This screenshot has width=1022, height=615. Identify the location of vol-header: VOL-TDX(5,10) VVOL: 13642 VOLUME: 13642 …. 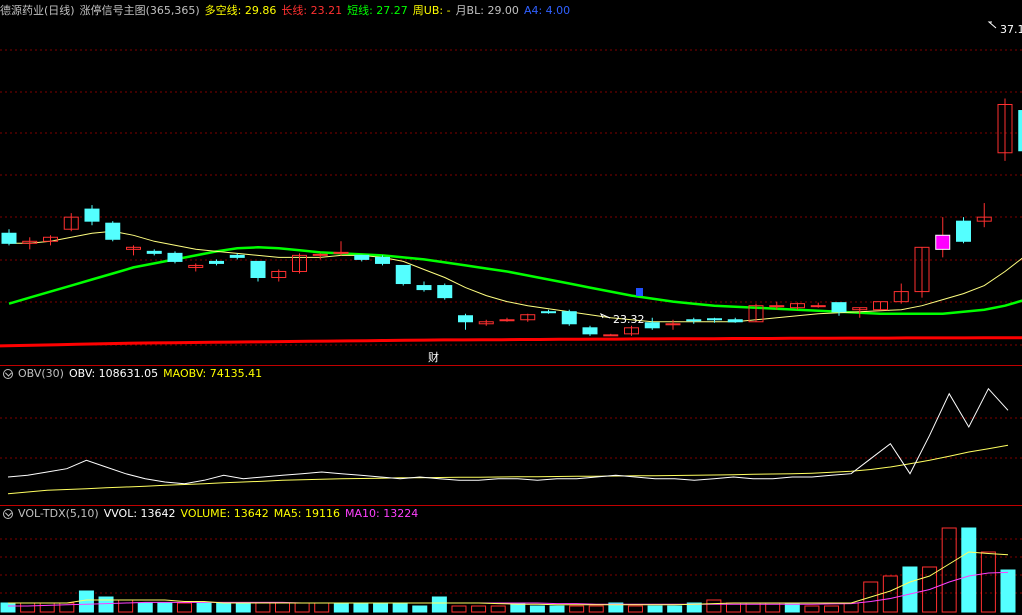
(211, 514).